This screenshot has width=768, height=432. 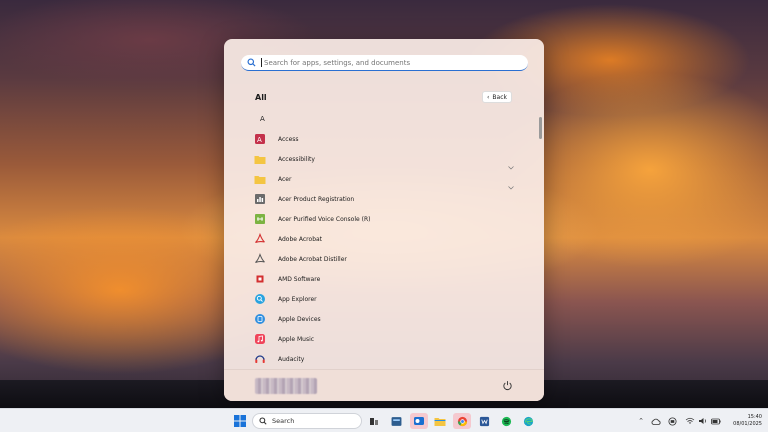 I want to click on wifi-icon, so click(x=690, y=420).